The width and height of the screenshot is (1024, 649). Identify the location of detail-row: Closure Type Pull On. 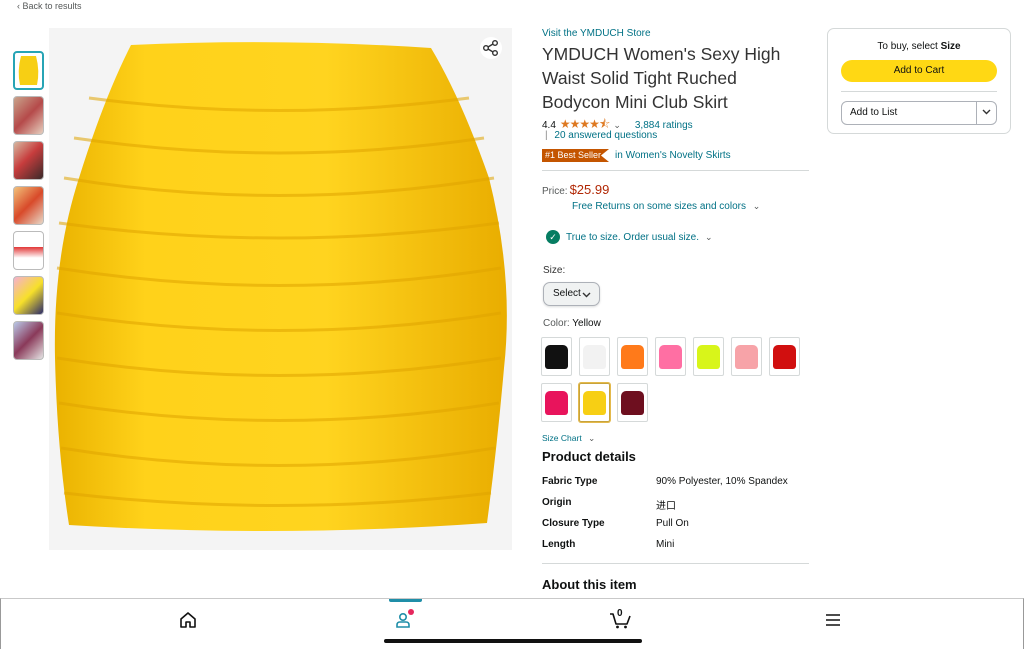
(665, 528).